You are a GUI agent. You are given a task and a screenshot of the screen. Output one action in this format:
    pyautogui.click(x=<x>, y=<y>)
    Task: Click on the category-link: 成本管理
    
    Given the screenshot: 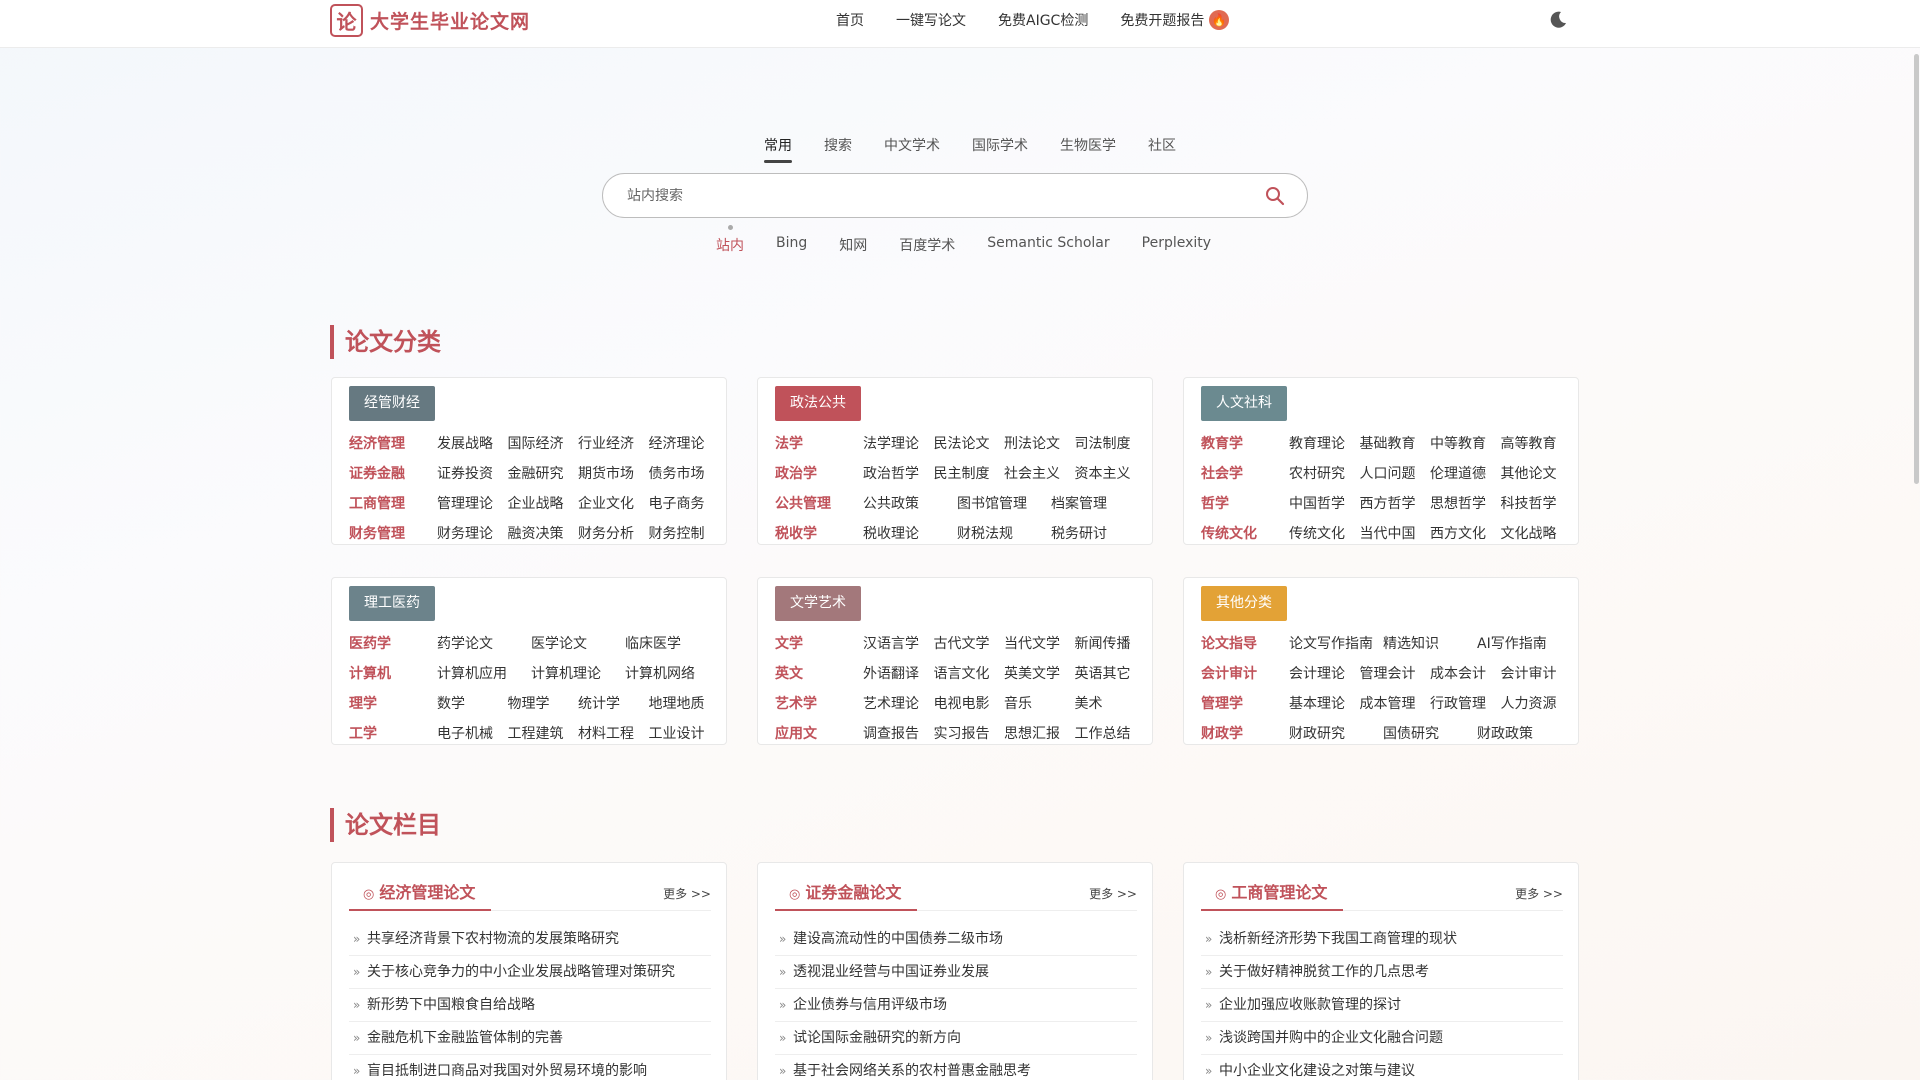 What is the action you would take?
    pyautogui.click(x=1395, y=703)
    